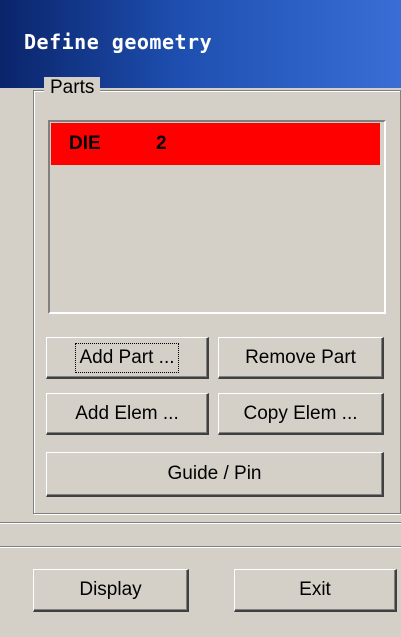 The width and height of the screenshot is (401, 637). Describe the element at coordinates (72, 88) in the screenshot. I see `parts-group-label: Parts` at that location.